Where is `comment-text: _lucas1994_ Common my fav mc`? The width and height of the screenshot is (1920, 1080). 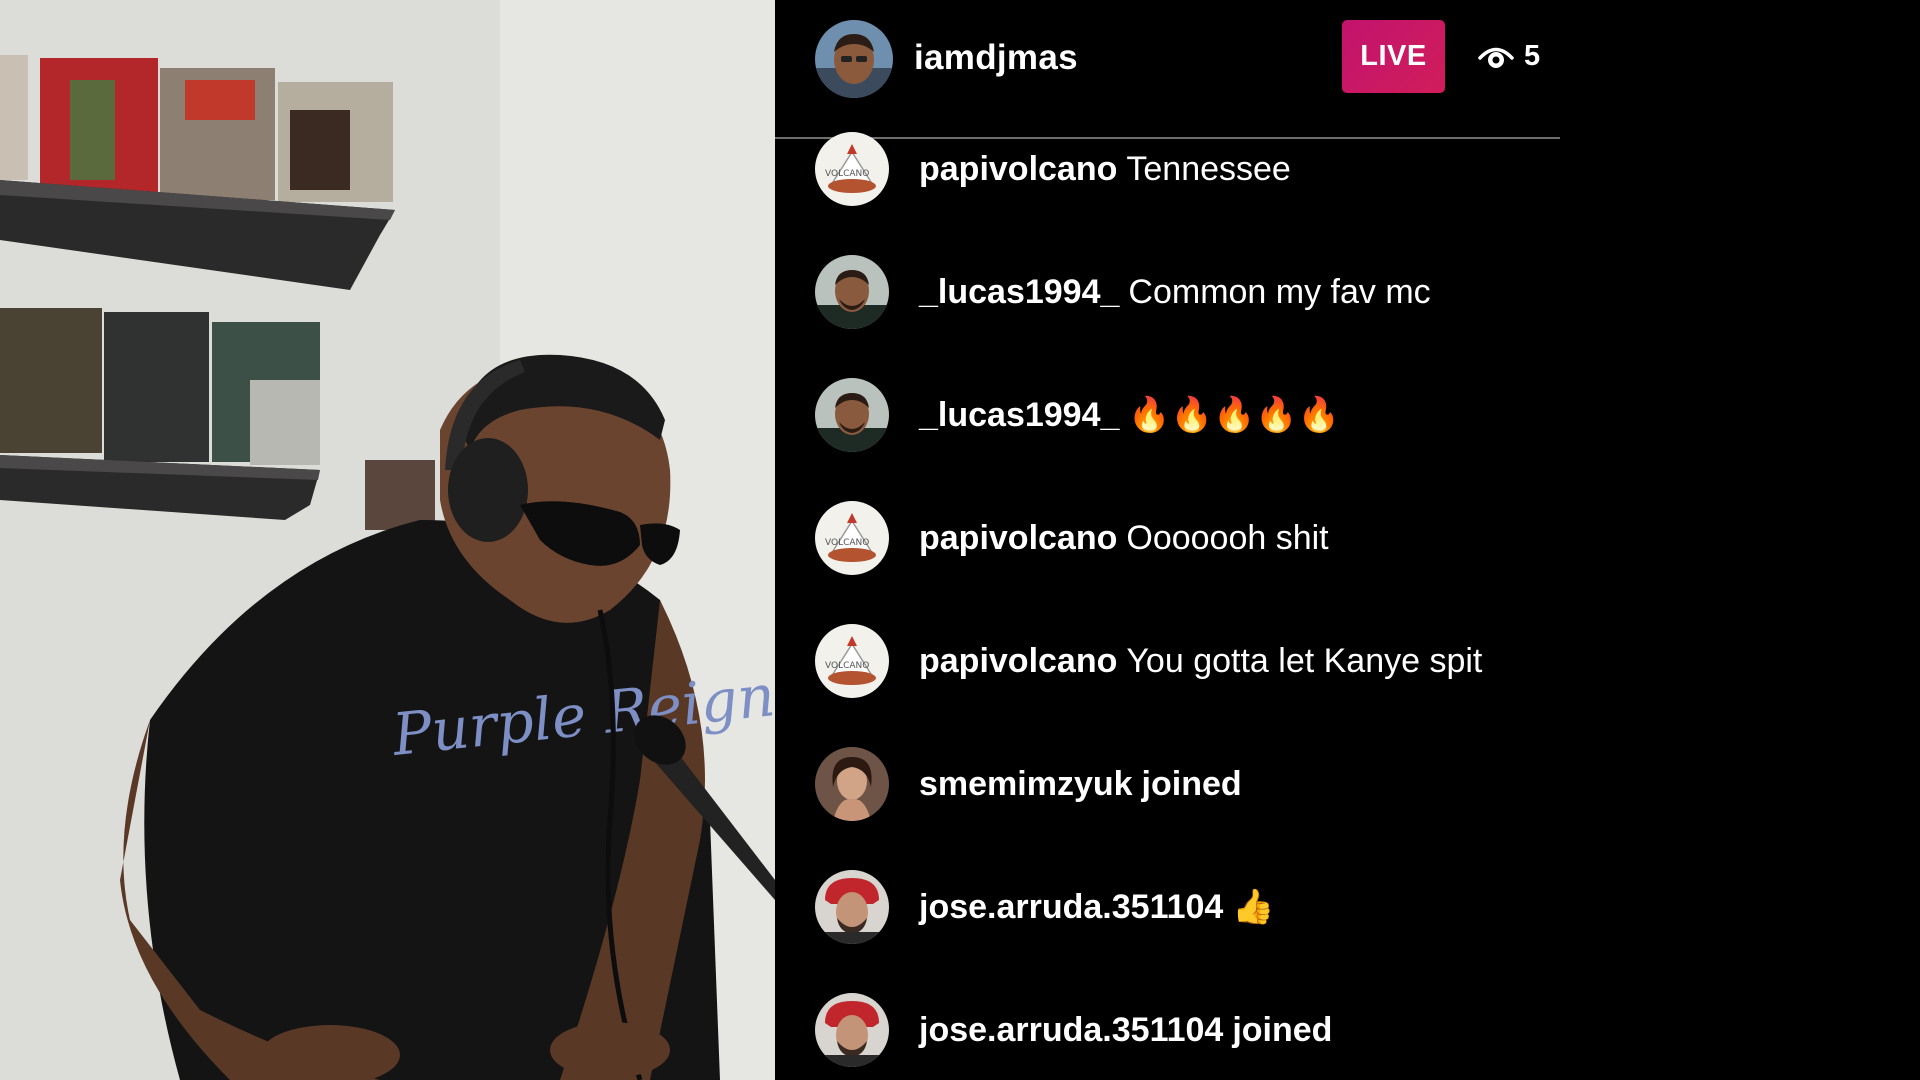 comment-text: _lucas1994_ Common my fav mc is located at coordinates (1175, 292).